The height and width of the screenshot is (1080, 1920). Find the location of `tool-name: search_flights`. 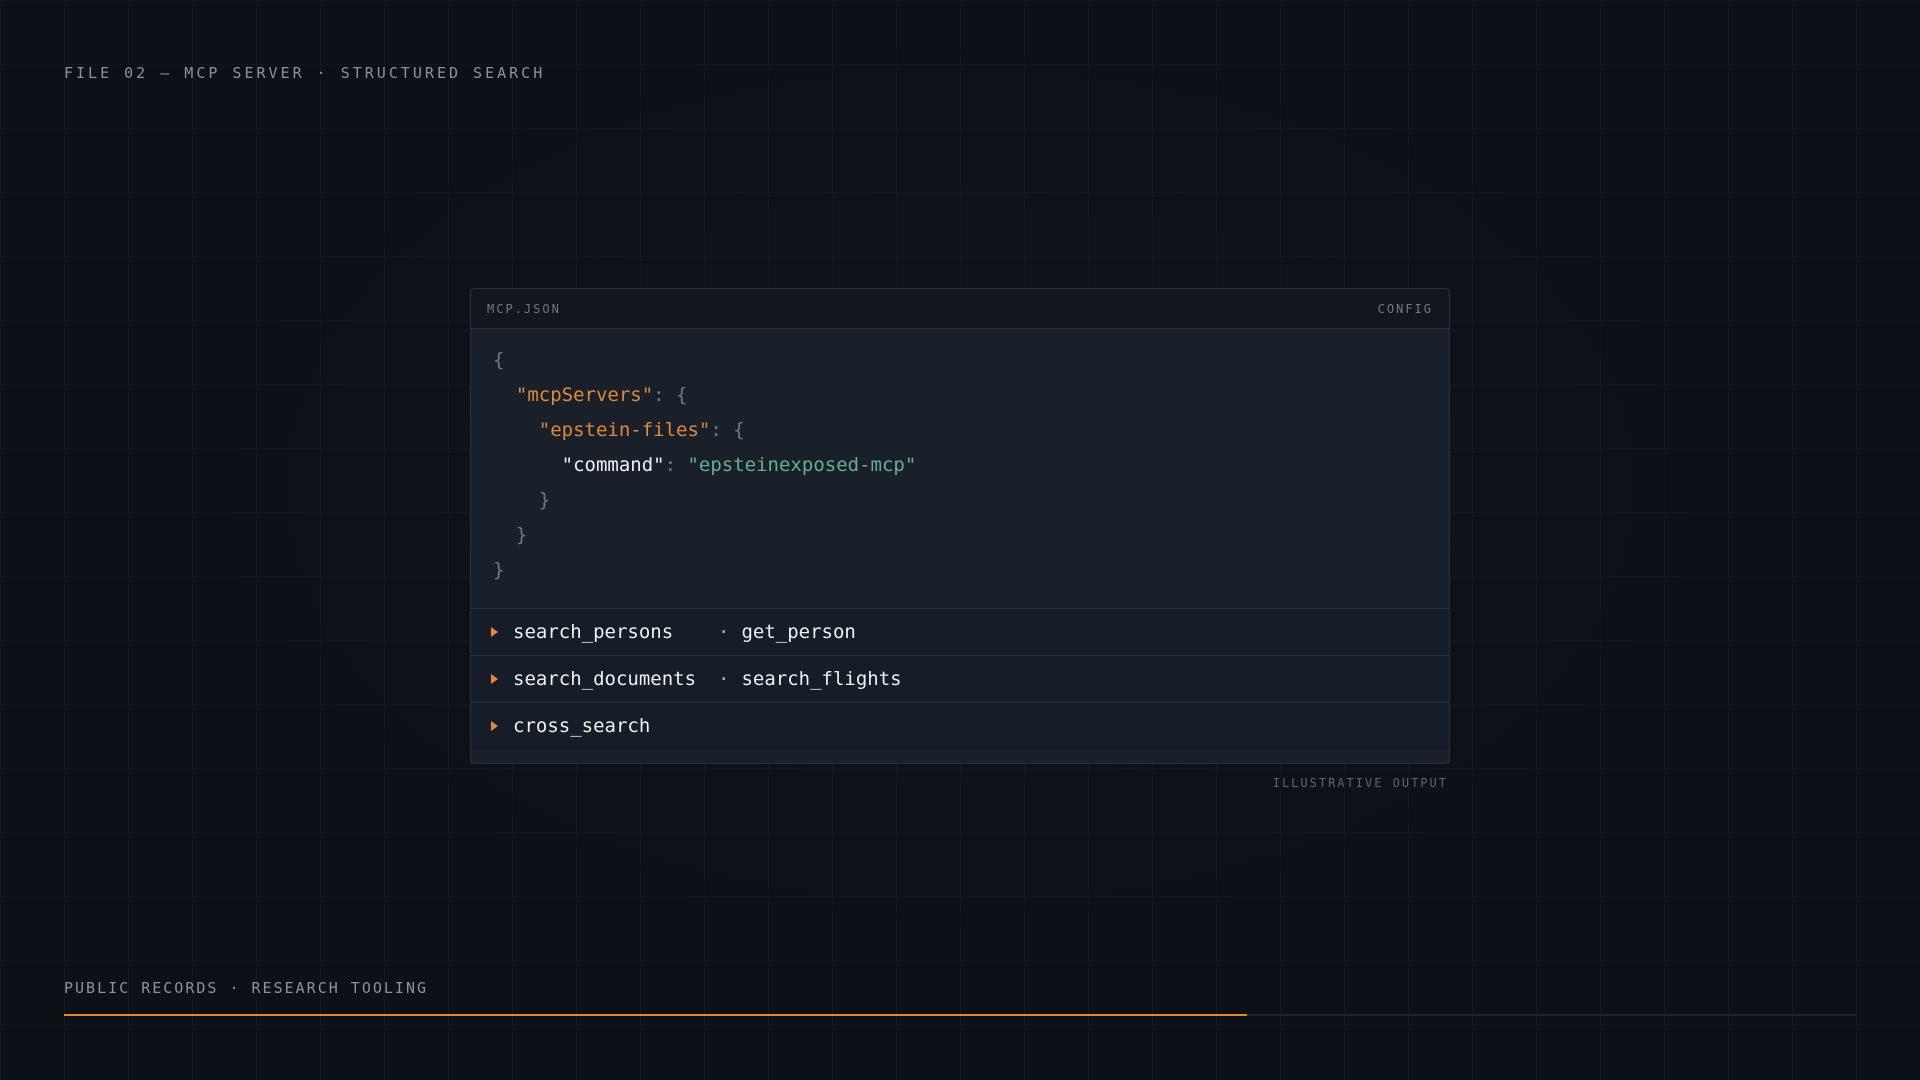

tool-name: search_flights is located at coordinates (821, 679).